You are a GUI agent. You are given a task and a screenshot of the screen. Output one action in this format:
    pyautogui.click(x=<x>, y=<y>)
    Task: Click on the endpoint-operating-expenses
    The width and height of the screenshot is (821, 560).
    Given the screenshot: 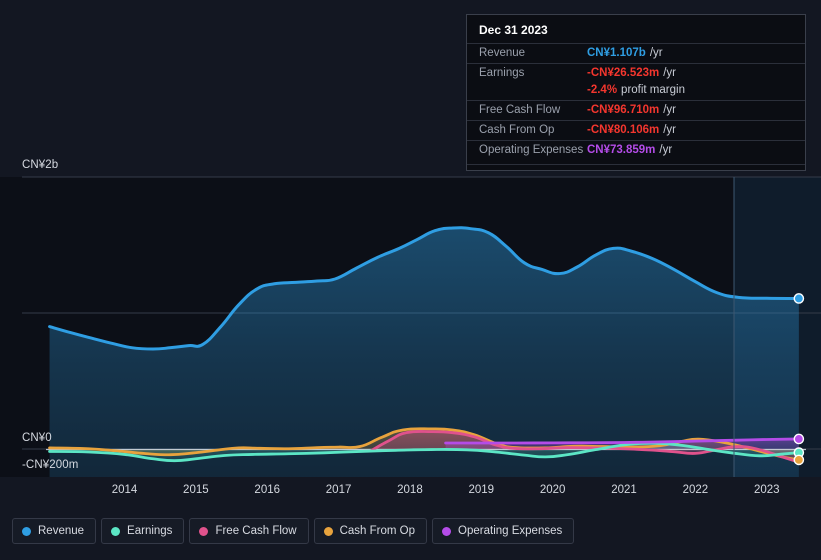 What is the action you would take?
    pyautogui.click(x=799, y=439)
    